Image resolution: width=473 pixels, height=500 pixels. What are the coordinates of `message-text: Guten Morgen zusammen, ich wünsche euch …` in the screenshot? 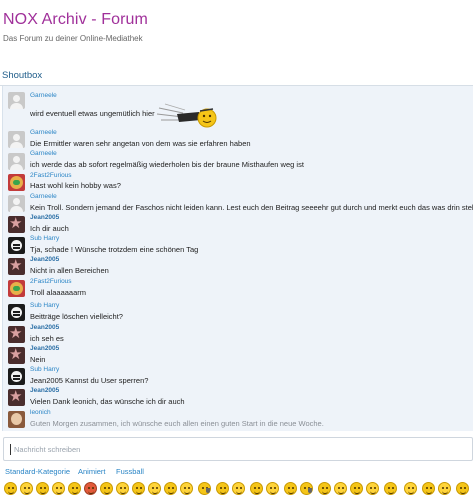 It's located at (177, 423).